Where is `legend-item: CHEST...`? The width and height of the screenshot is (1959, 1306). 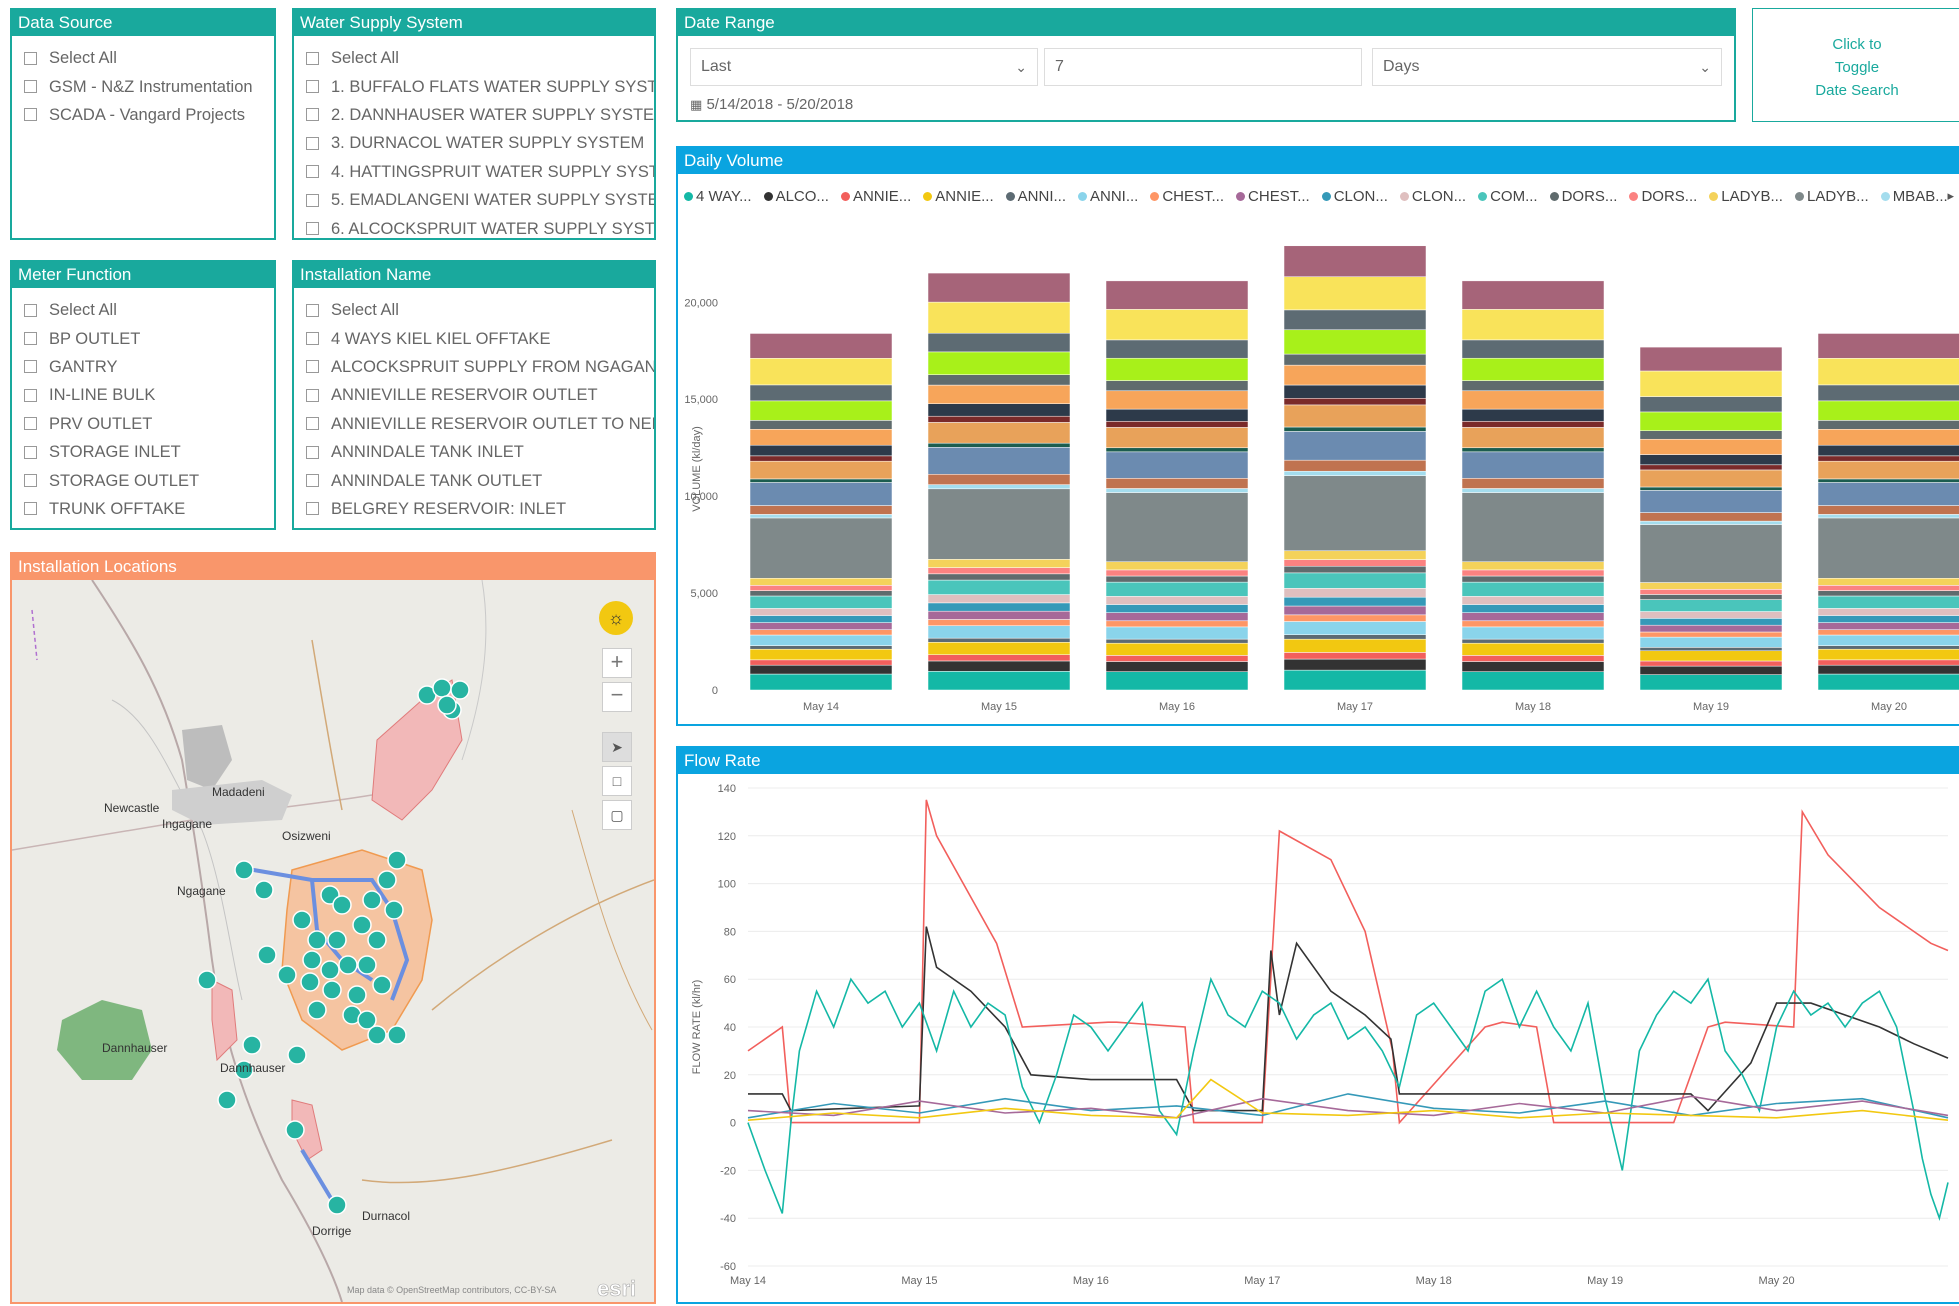 legend-item: CHEST... is located at coordinates (1187, 196).